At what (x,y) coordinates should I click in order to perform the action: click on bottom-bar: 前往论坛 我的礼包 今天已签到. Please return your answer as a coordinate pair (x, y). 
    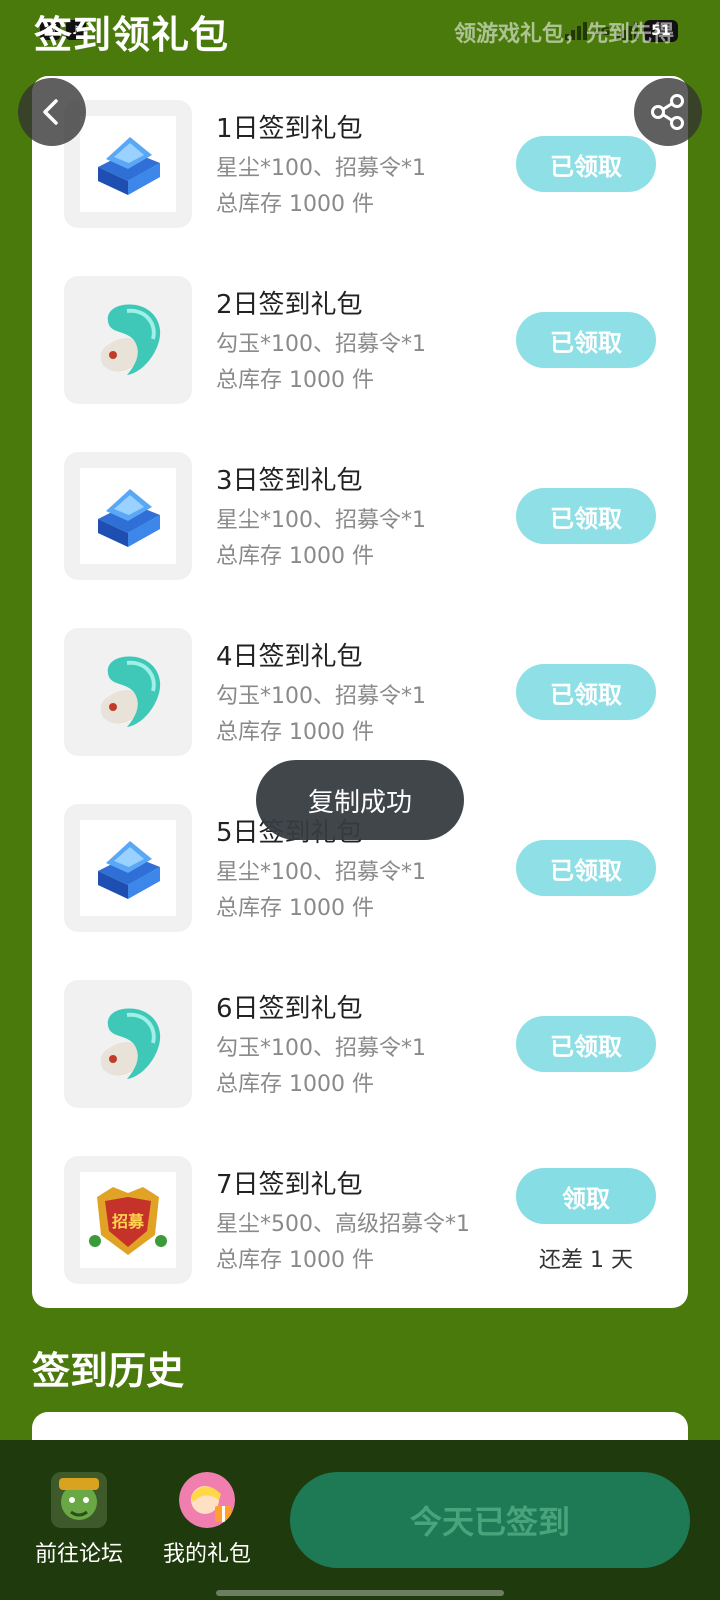
    Looking at the image, I should click on (360, 1520).